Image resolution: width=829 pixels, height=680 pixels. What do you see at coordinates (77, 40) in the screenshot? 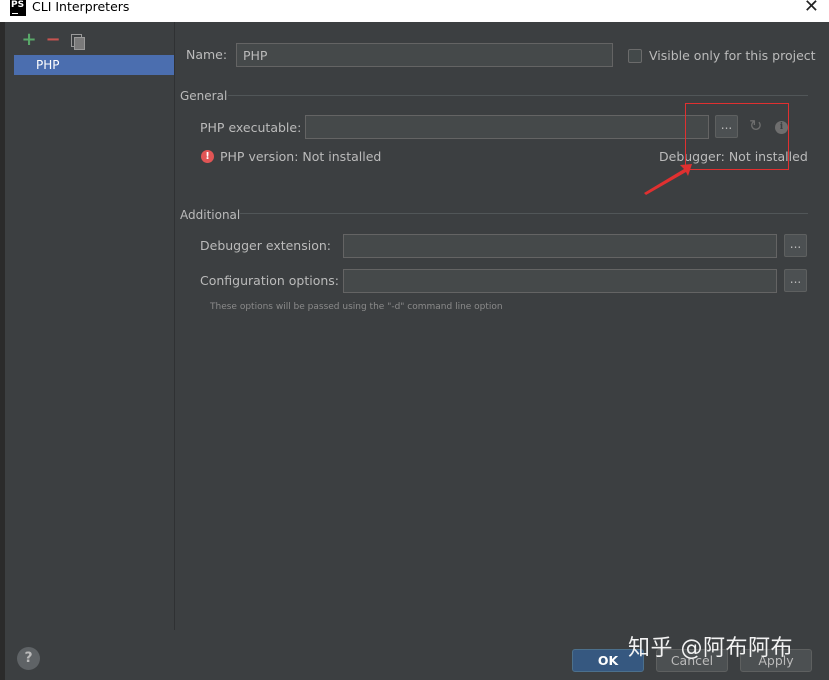
I see `copy-icon` at bounding box center [77, 40].